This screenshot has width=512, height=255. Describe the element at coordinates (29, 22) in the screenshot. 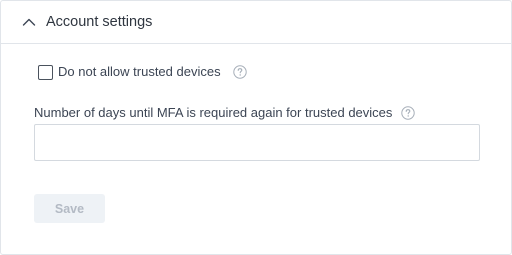

I see `chevron-up-icon` at that location.